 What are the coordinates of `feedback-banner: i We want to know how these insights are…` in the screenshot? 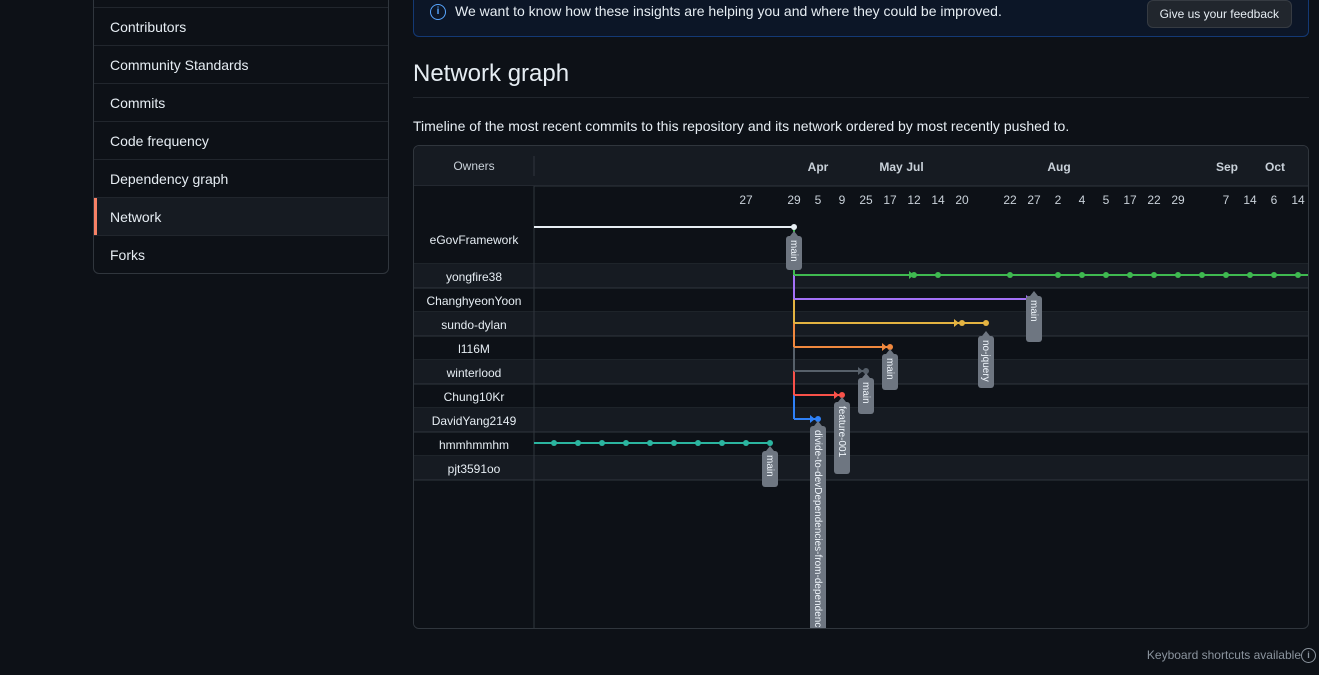 It's located at (861, 18).